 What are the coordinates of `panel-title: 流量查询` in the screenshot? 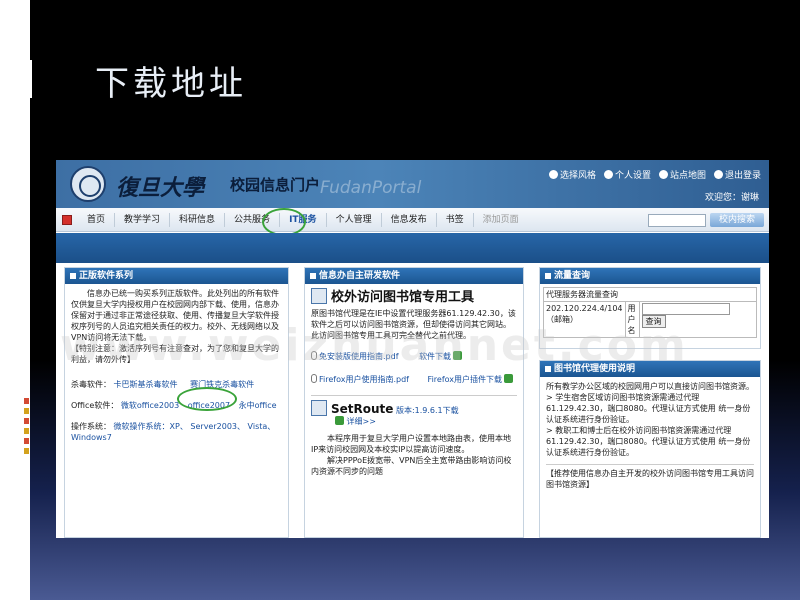 It's located at (650, 276).